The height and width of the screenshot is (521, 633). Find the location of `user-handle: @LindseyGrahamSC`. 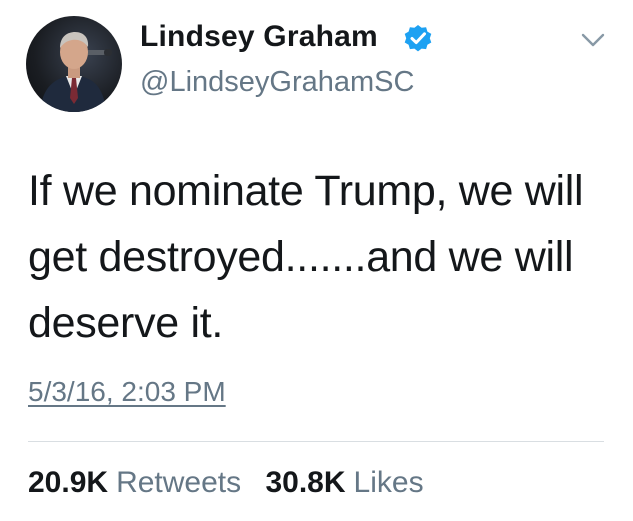

user-handle: @LindseyGrahamSC is located at coordinates (277, 82).